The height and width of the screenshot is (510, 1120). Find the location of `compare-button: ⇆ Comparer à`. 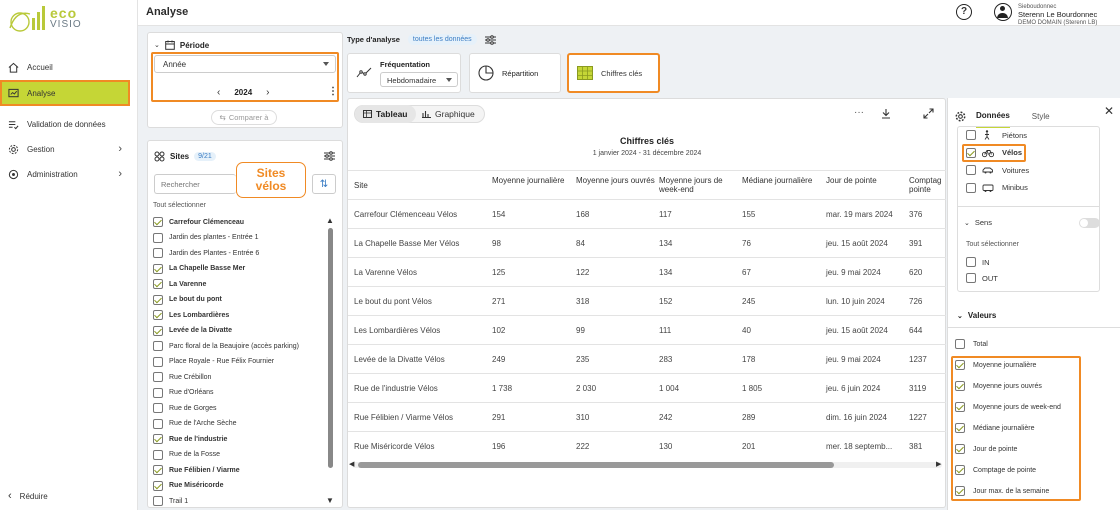

compare-button: ⇆ Comparer à is located at coordinates (244, 117).